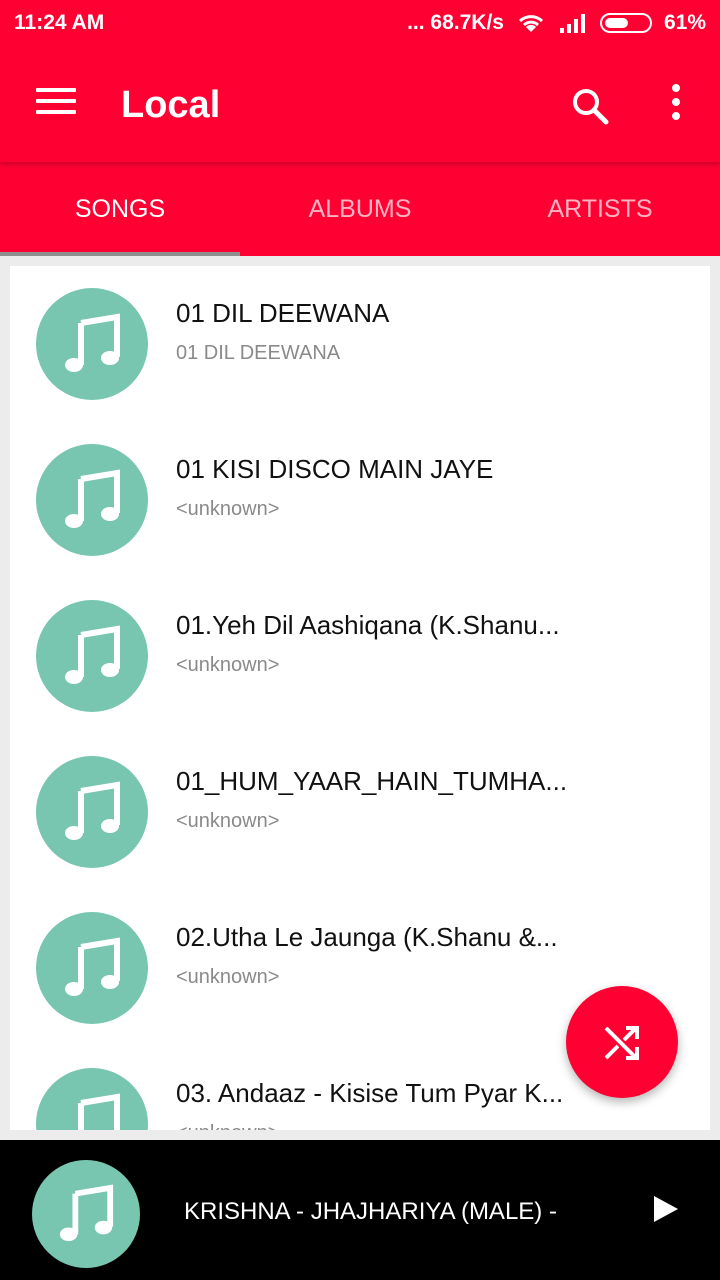 The image size is (720, 1280). What do you see at coordinates (360, 25) in the screenshot?
I see `status-bar: 11:24 AM ... 68.7K/s 61%` at bounding box center [360, 25].